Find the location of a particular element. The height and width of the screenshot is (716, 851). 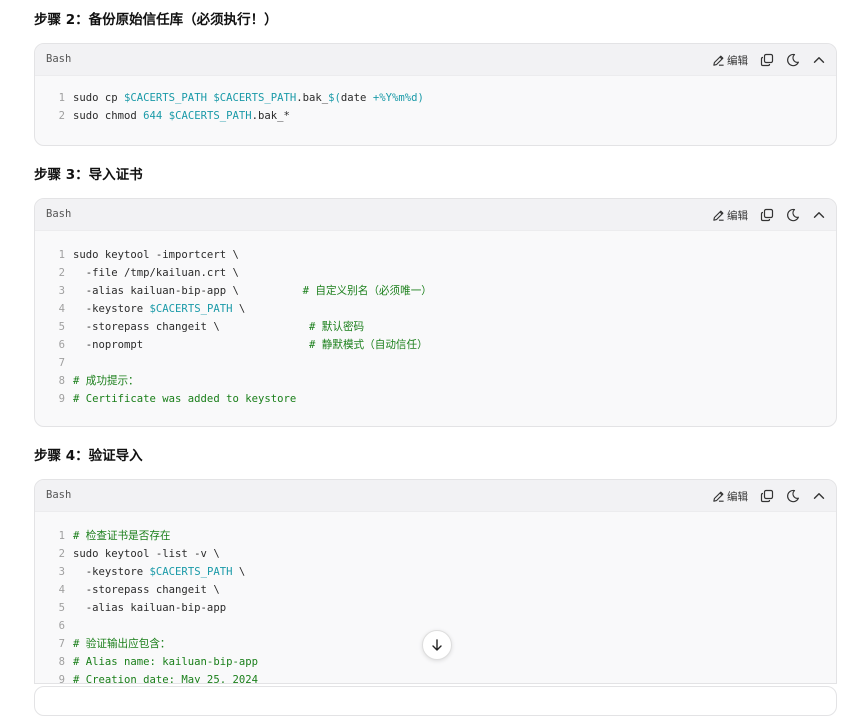

step2-heading: 步骤 2：备份原始信任库（必须执行！） is located at coordinates (156, 20).